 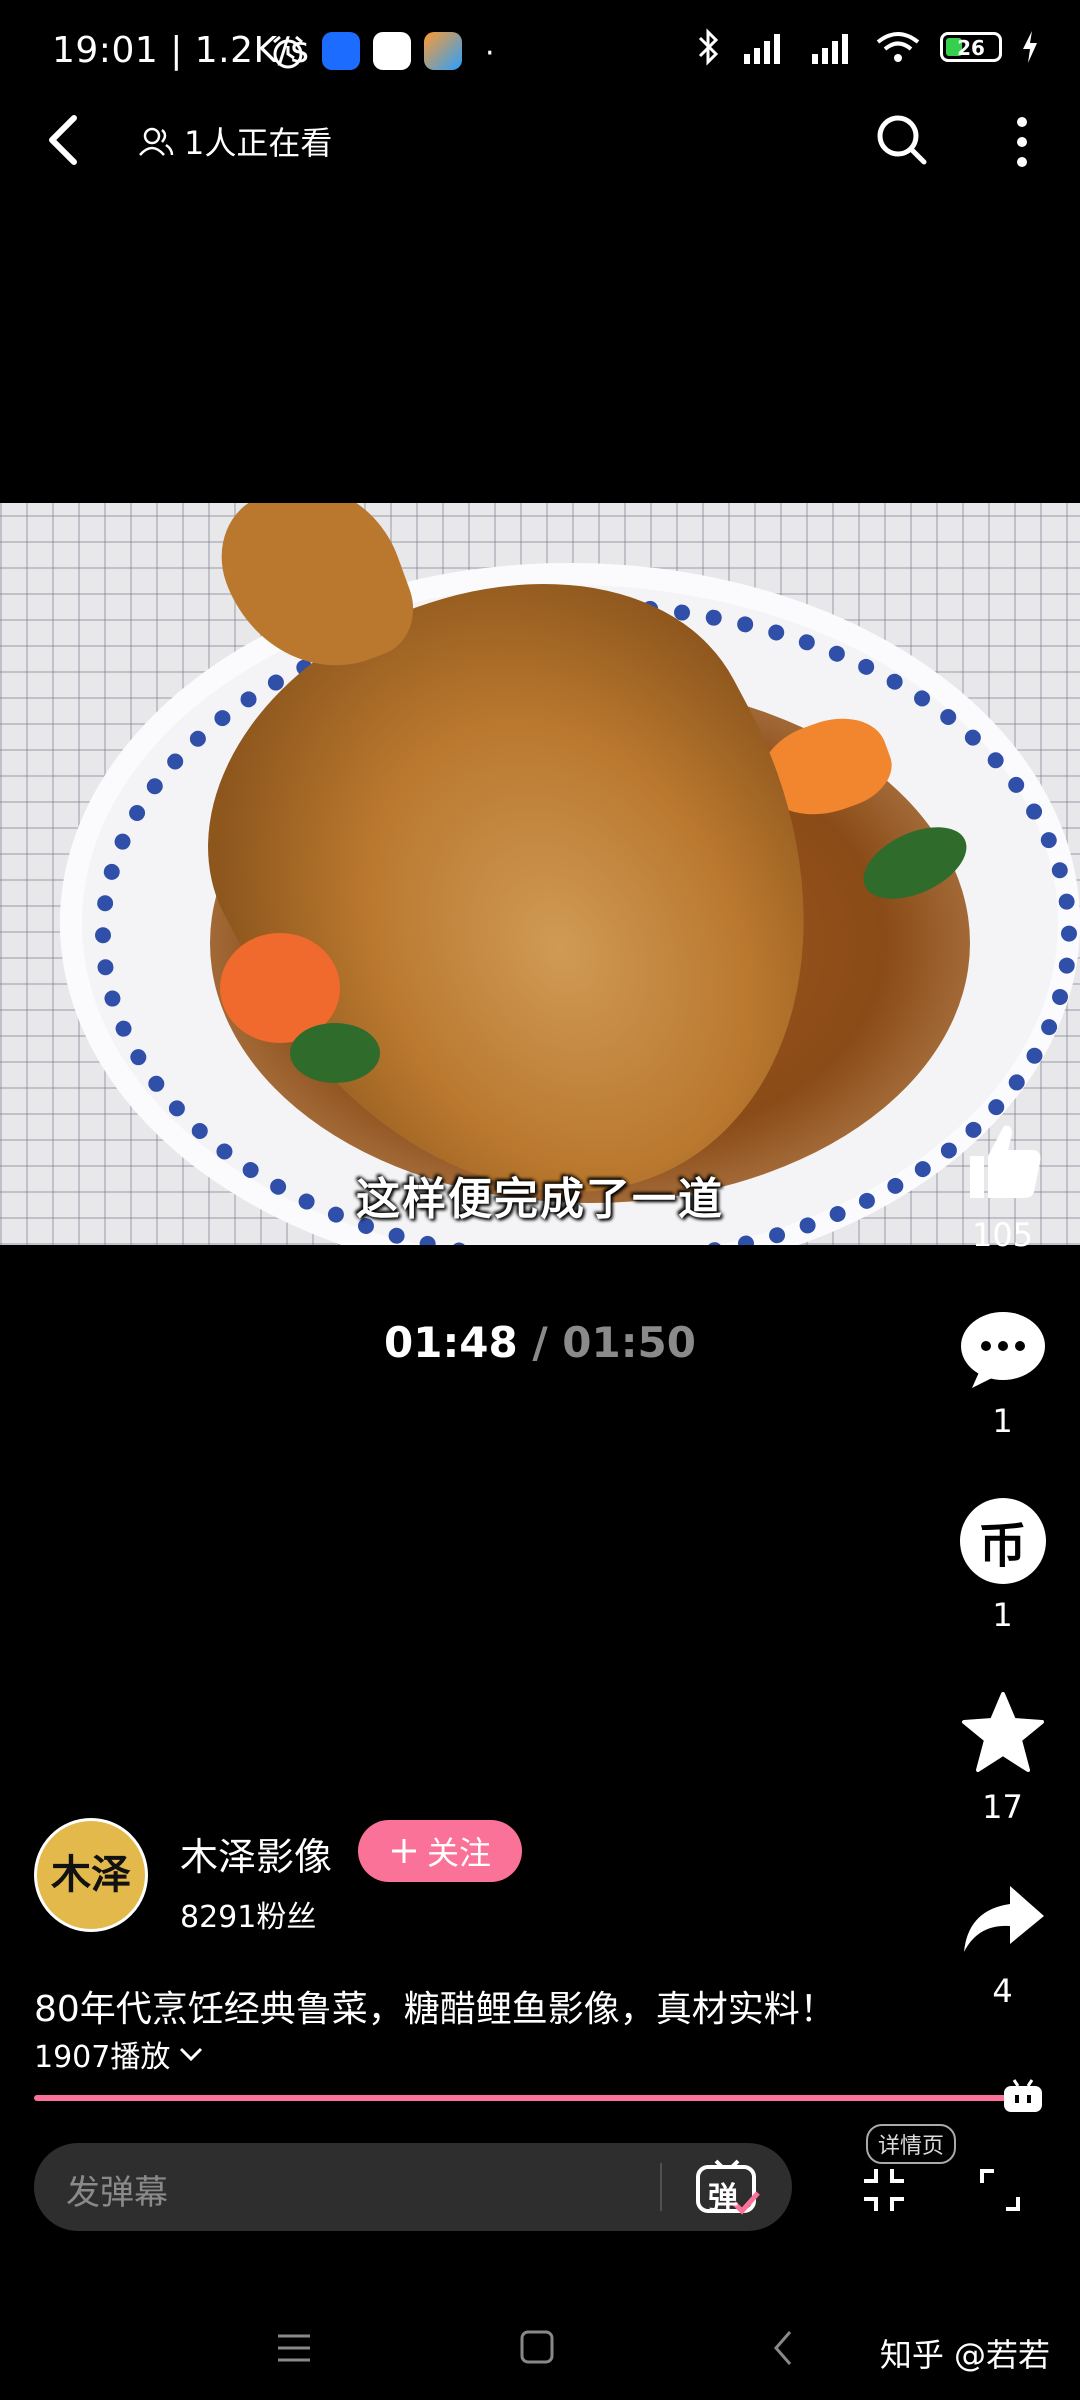 I want to click on alarm-icon, so click(x=288, y=52).